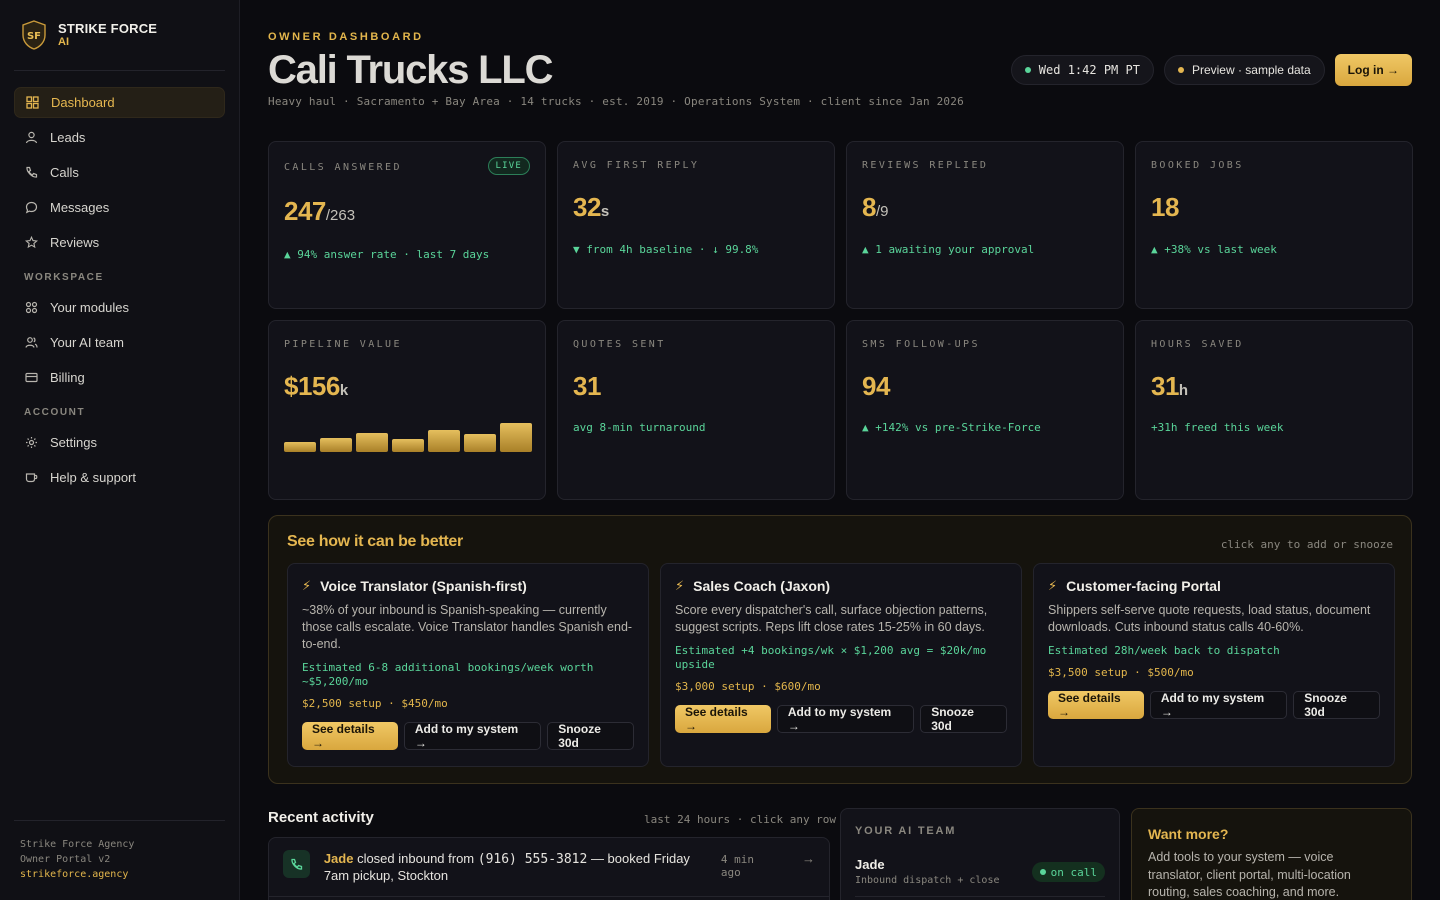  Describe the element at coordinates (1073, 872) in the screenshot. I see `status-text: on call` at that location.